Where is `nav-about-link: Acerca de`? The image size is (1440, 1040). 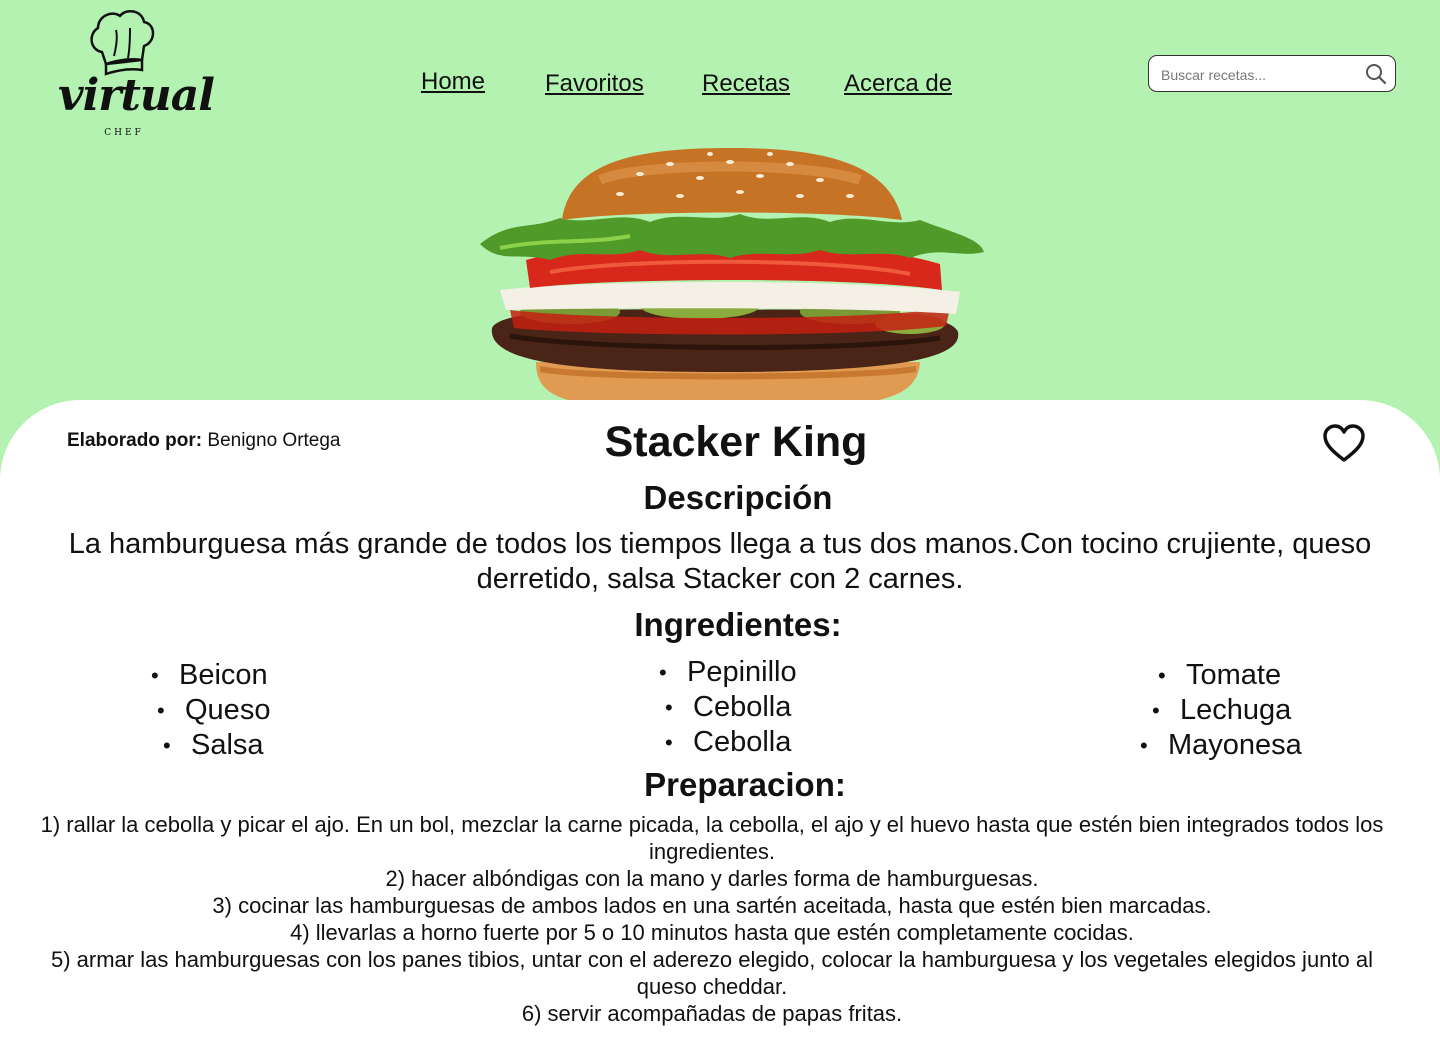
nav-about-link: Acerca de is located at coordinates (898, 84).